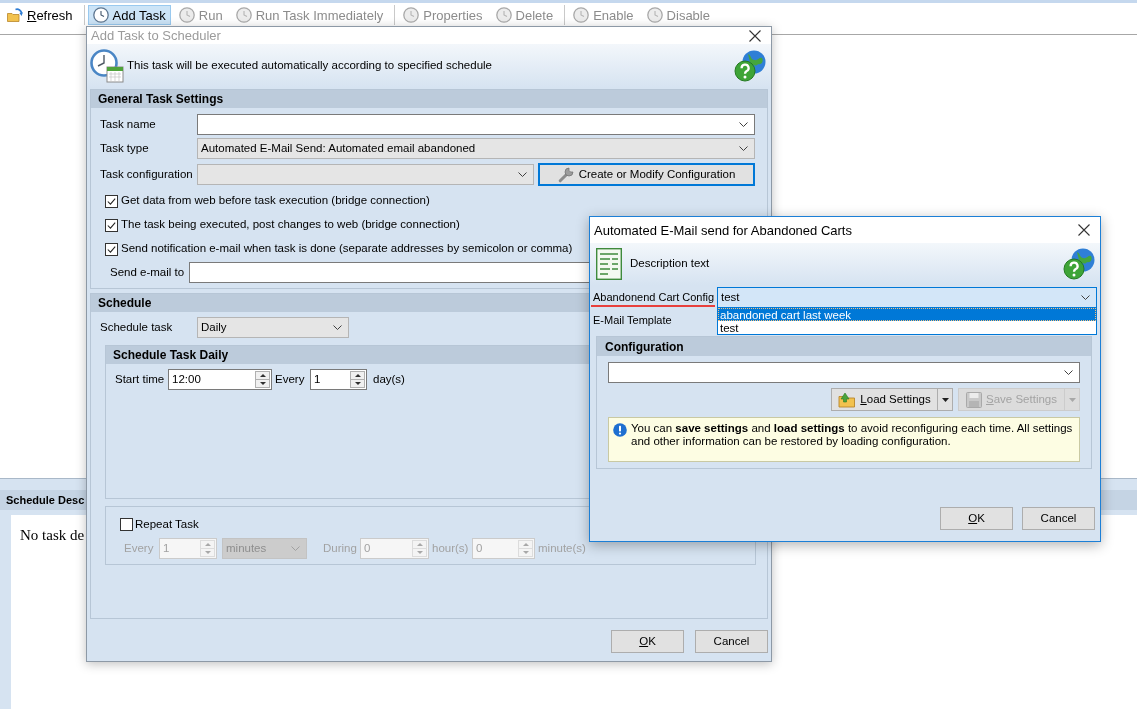  Describe the element at coordinates (128, 124) in the screenshot. I see `field-label: Task name` at that location.